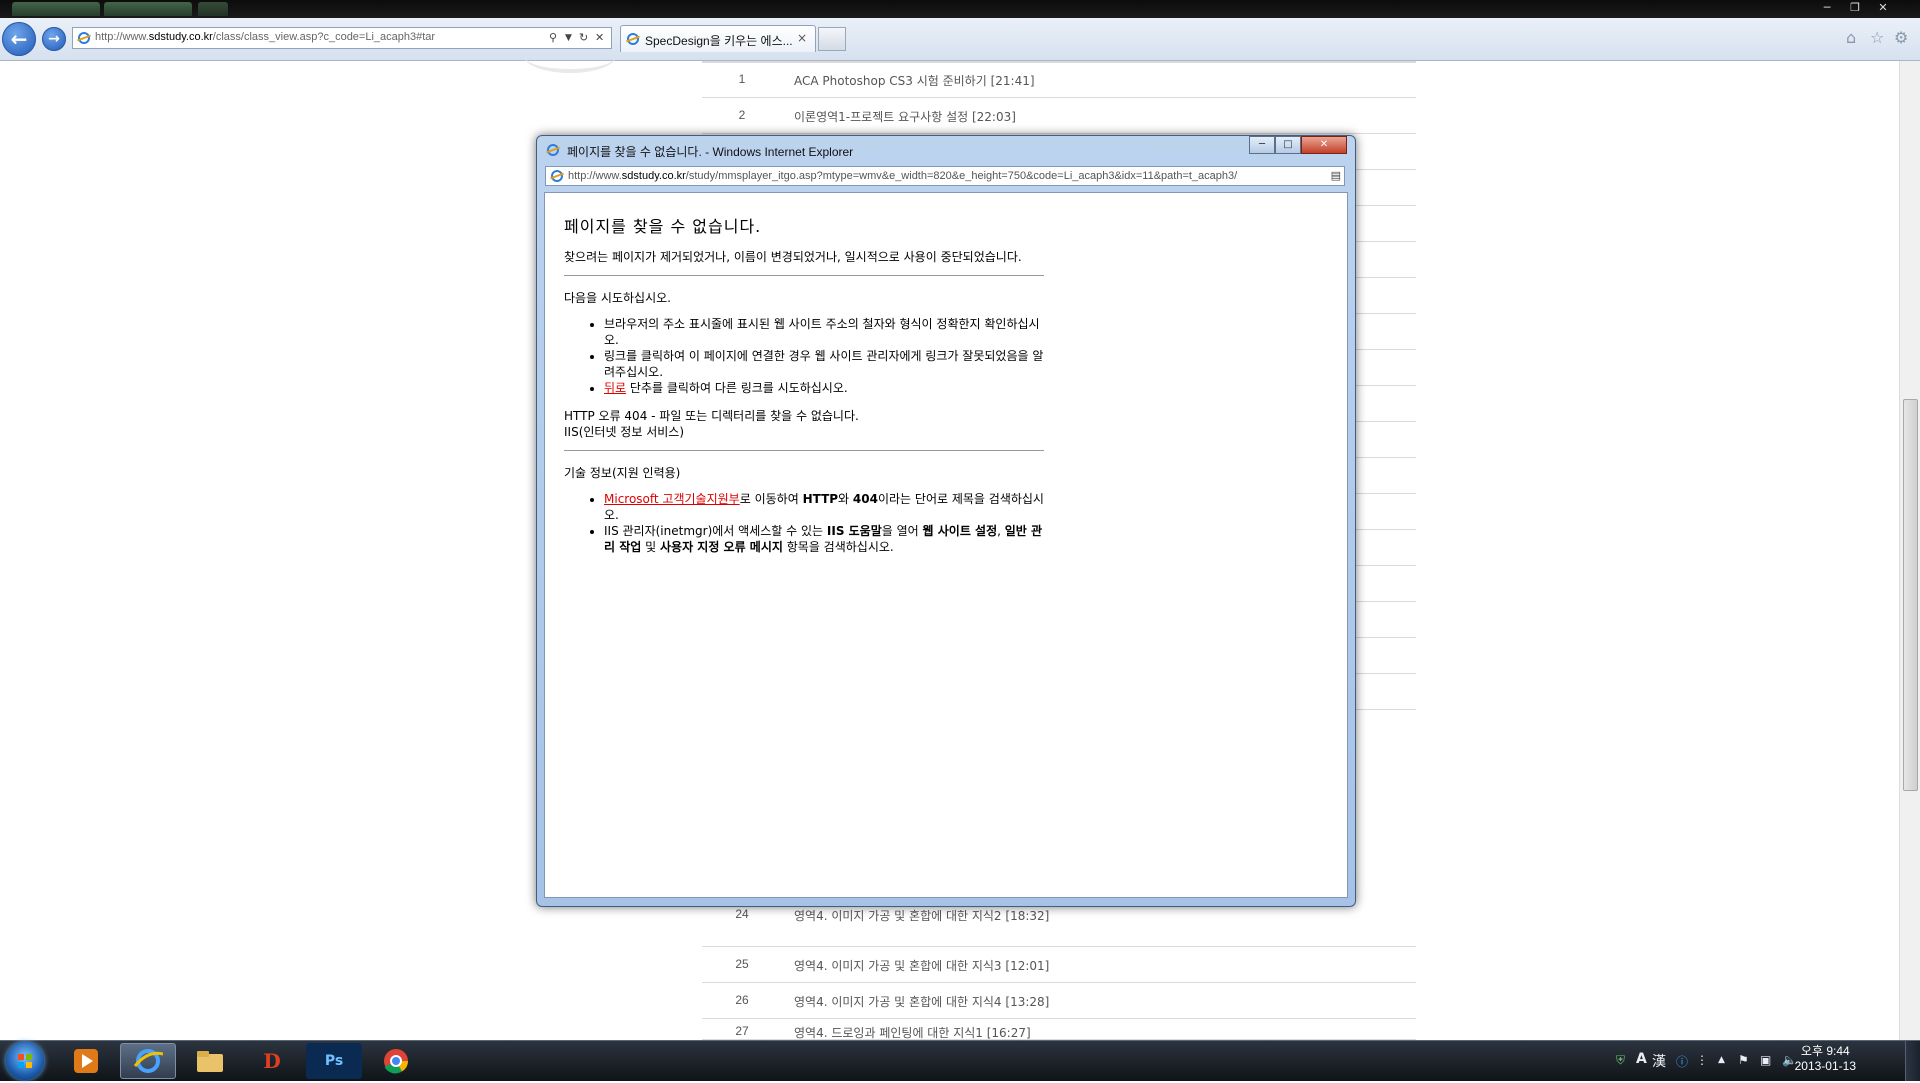  Describe the element at coordinates (1262, 145) in the screenshot. I see `popup-minimize-button: ─` at that location.